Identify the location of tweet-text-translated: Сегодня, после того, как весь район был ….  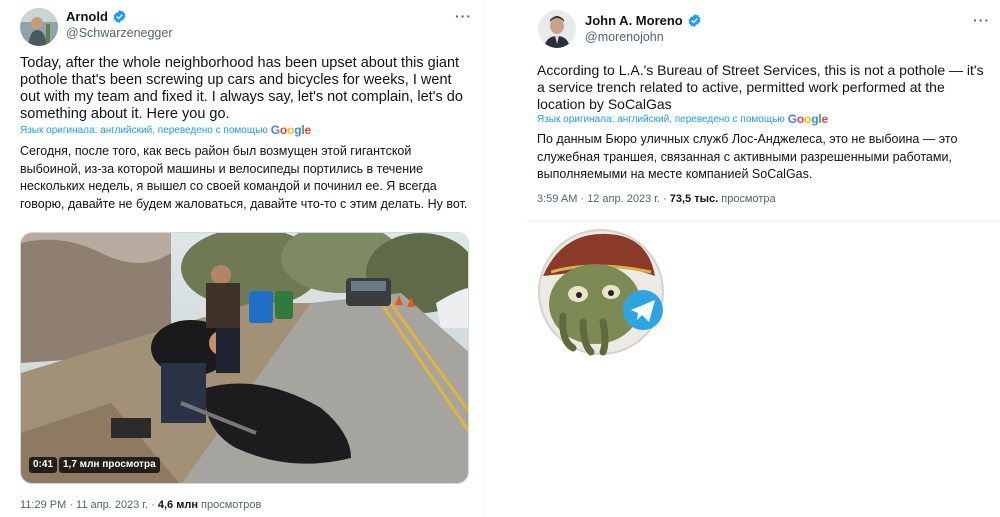
(244, 177).